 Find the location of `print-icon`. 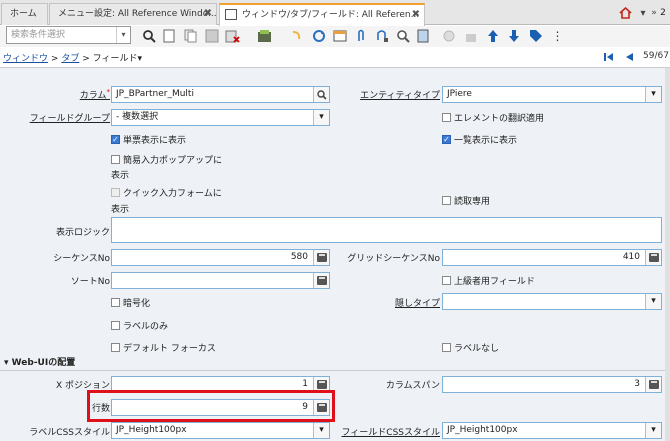

print-icon is located at coordinates (264, 35).